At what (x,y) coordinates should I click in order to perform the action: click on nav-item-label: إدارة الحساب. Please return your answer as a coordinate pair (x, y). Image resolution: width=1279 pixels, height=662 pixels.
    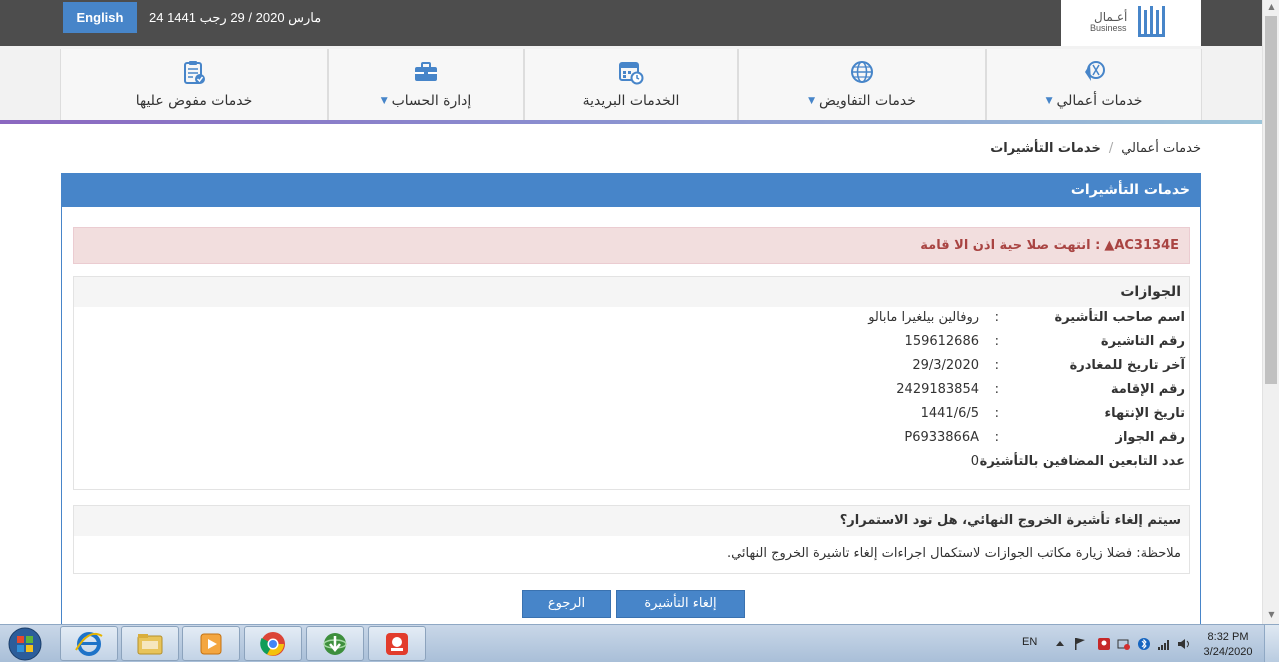
    Looking at the image, I should click on (431, 101).